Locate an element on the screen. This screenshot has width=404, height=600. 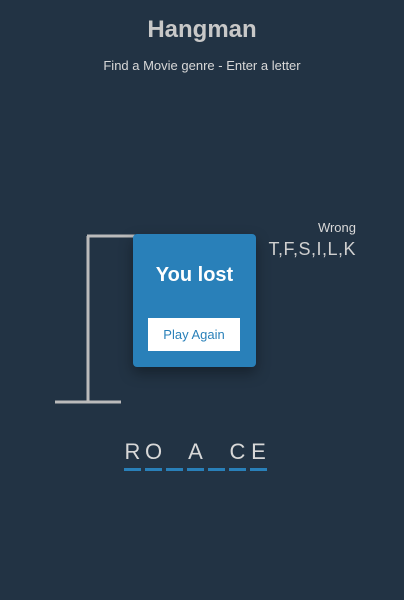
play-again-button: Play Again is located at coordinates (194, 334).